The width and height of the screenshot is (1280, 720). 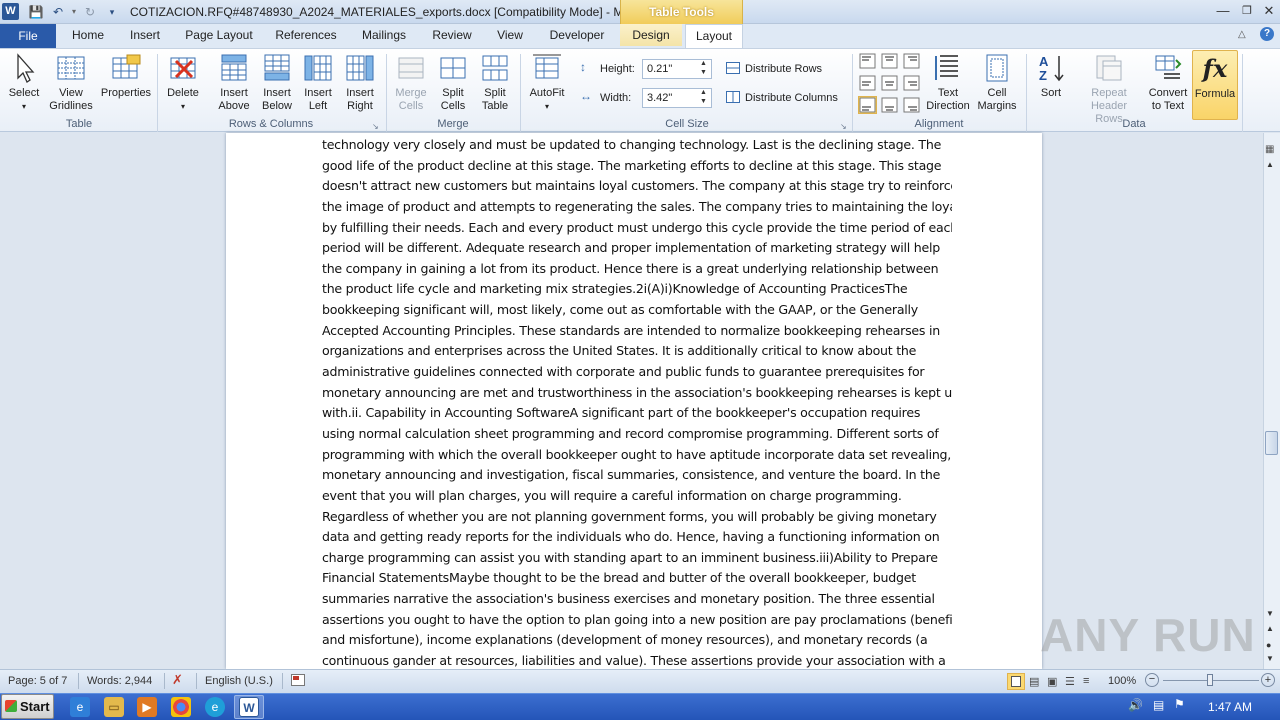 I want to click on browse-object-icon: ●, so click(x=1268, y=645).